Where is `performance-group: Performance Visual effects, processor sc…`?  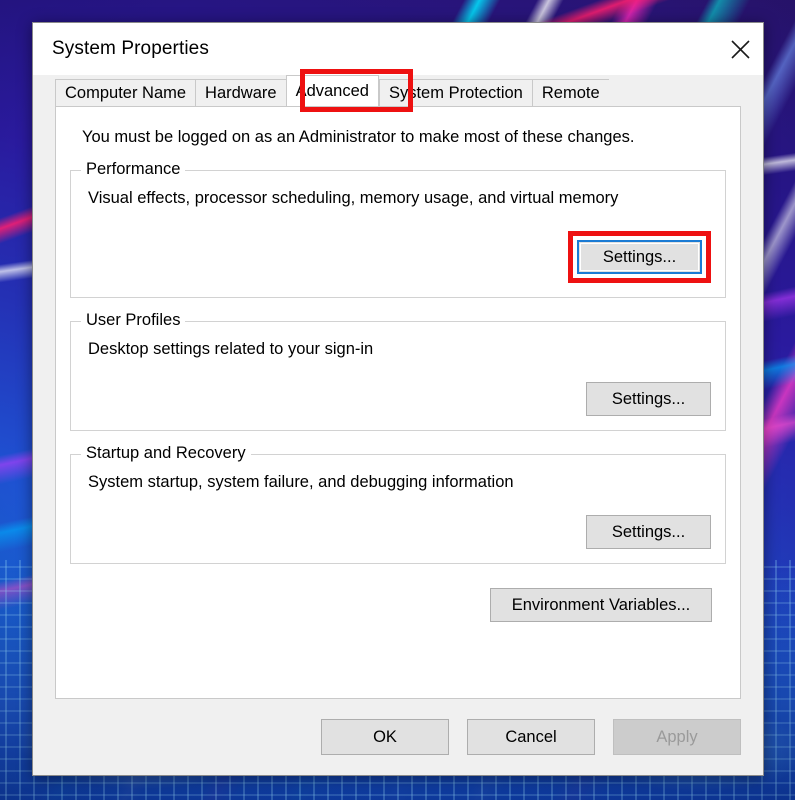
performance-group: Performance Visual effects, processor sc… is located at coordinates (398, 229).